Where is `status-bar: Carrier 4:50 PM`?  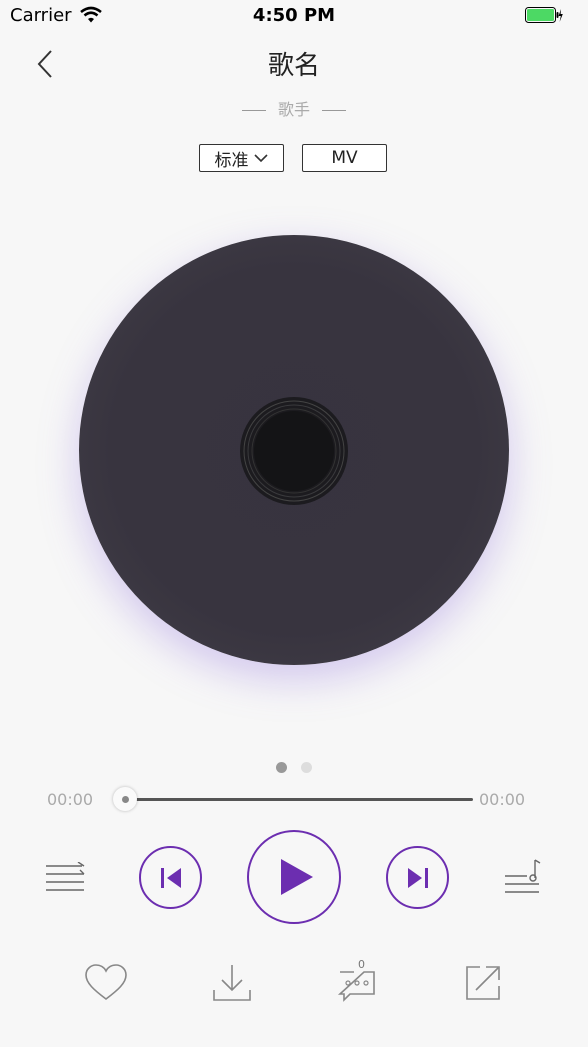
status-bar: Carrier 4:50 PM is located at coordinates (294, 16).